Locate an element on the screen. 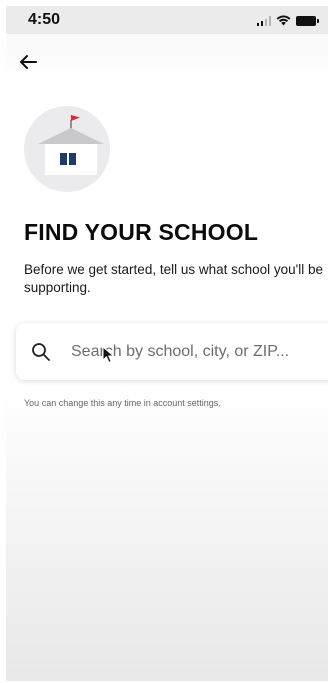  wifi-icon is located at coordinates (283, 20).